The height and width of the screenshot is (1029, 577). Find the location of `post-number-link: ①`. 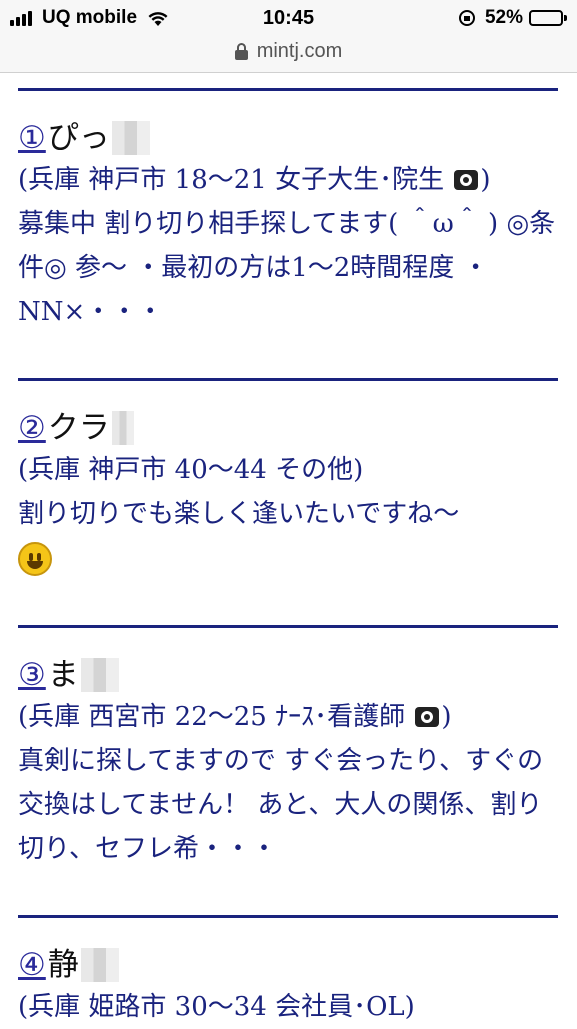

post-number-link: ① is located at coordinates (32, 138).